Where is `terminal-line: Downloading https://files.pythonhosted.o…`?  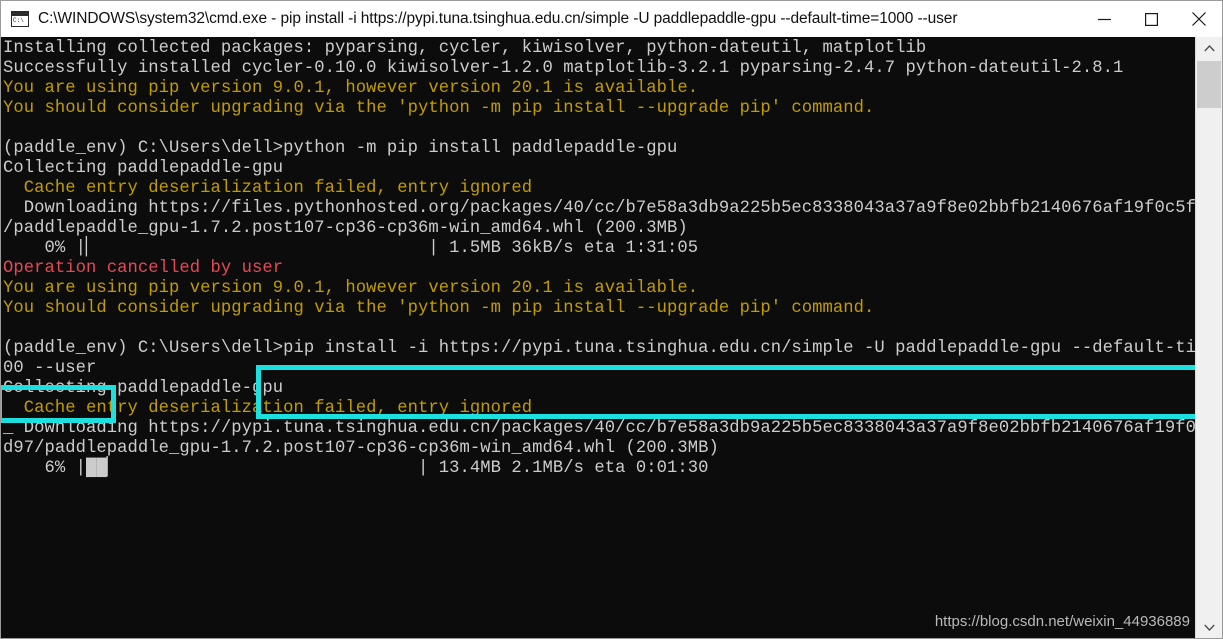
terminal-line: Downloading https://files.pythonhosted.o… is located at coordinates (612, 208).